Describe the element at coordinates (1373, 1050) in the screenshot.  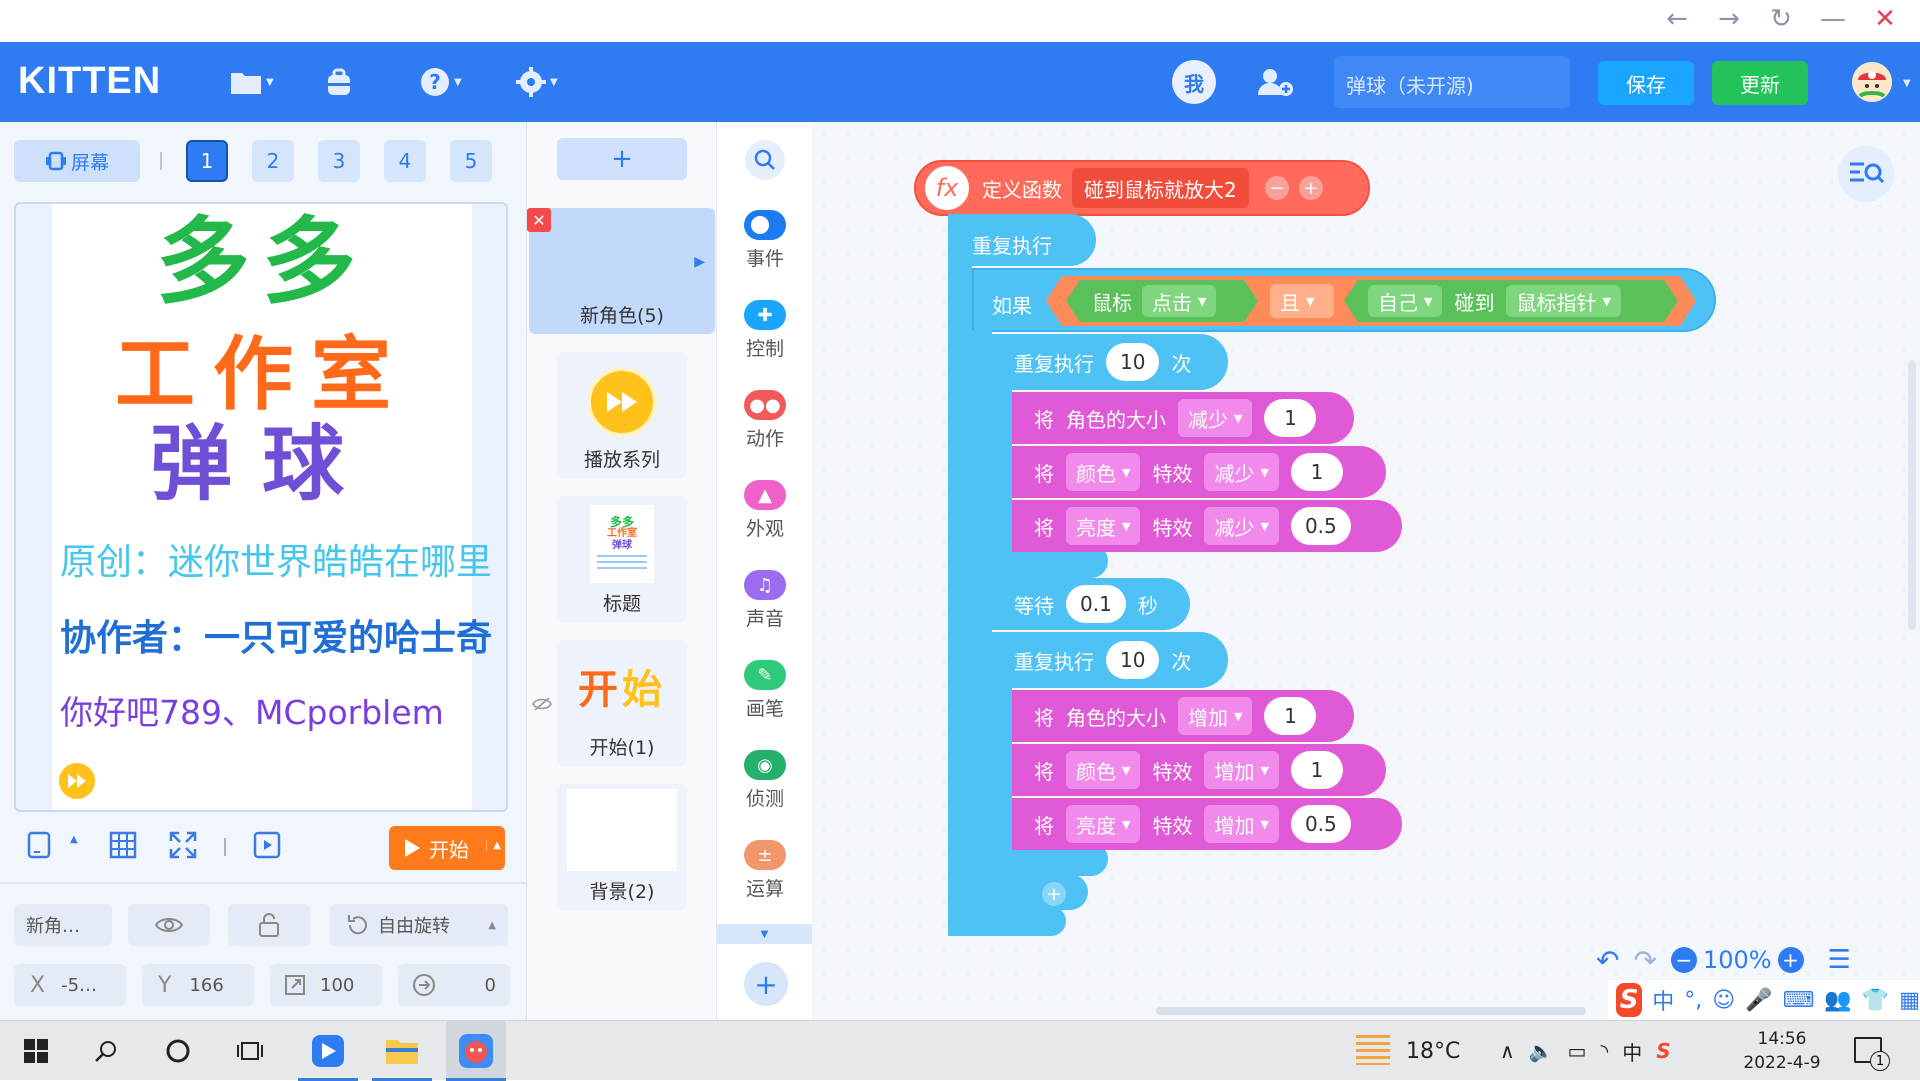
I see `weather-icon` at that location.